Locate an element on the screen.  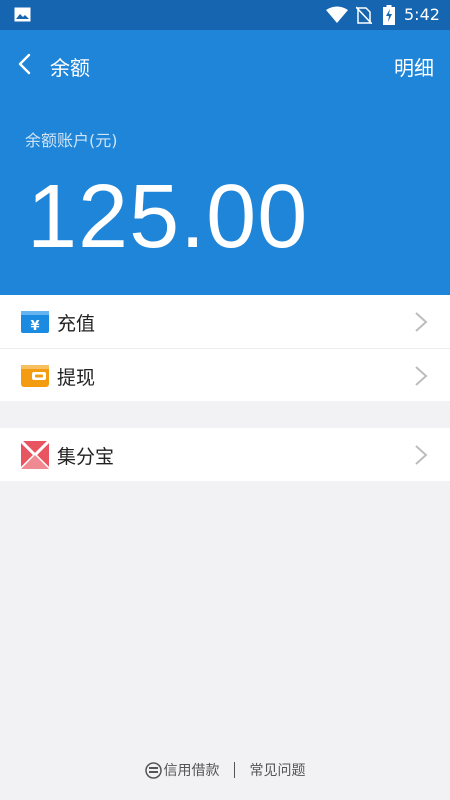
points-menu: 集分宝 is located at coordinates (225, 454).